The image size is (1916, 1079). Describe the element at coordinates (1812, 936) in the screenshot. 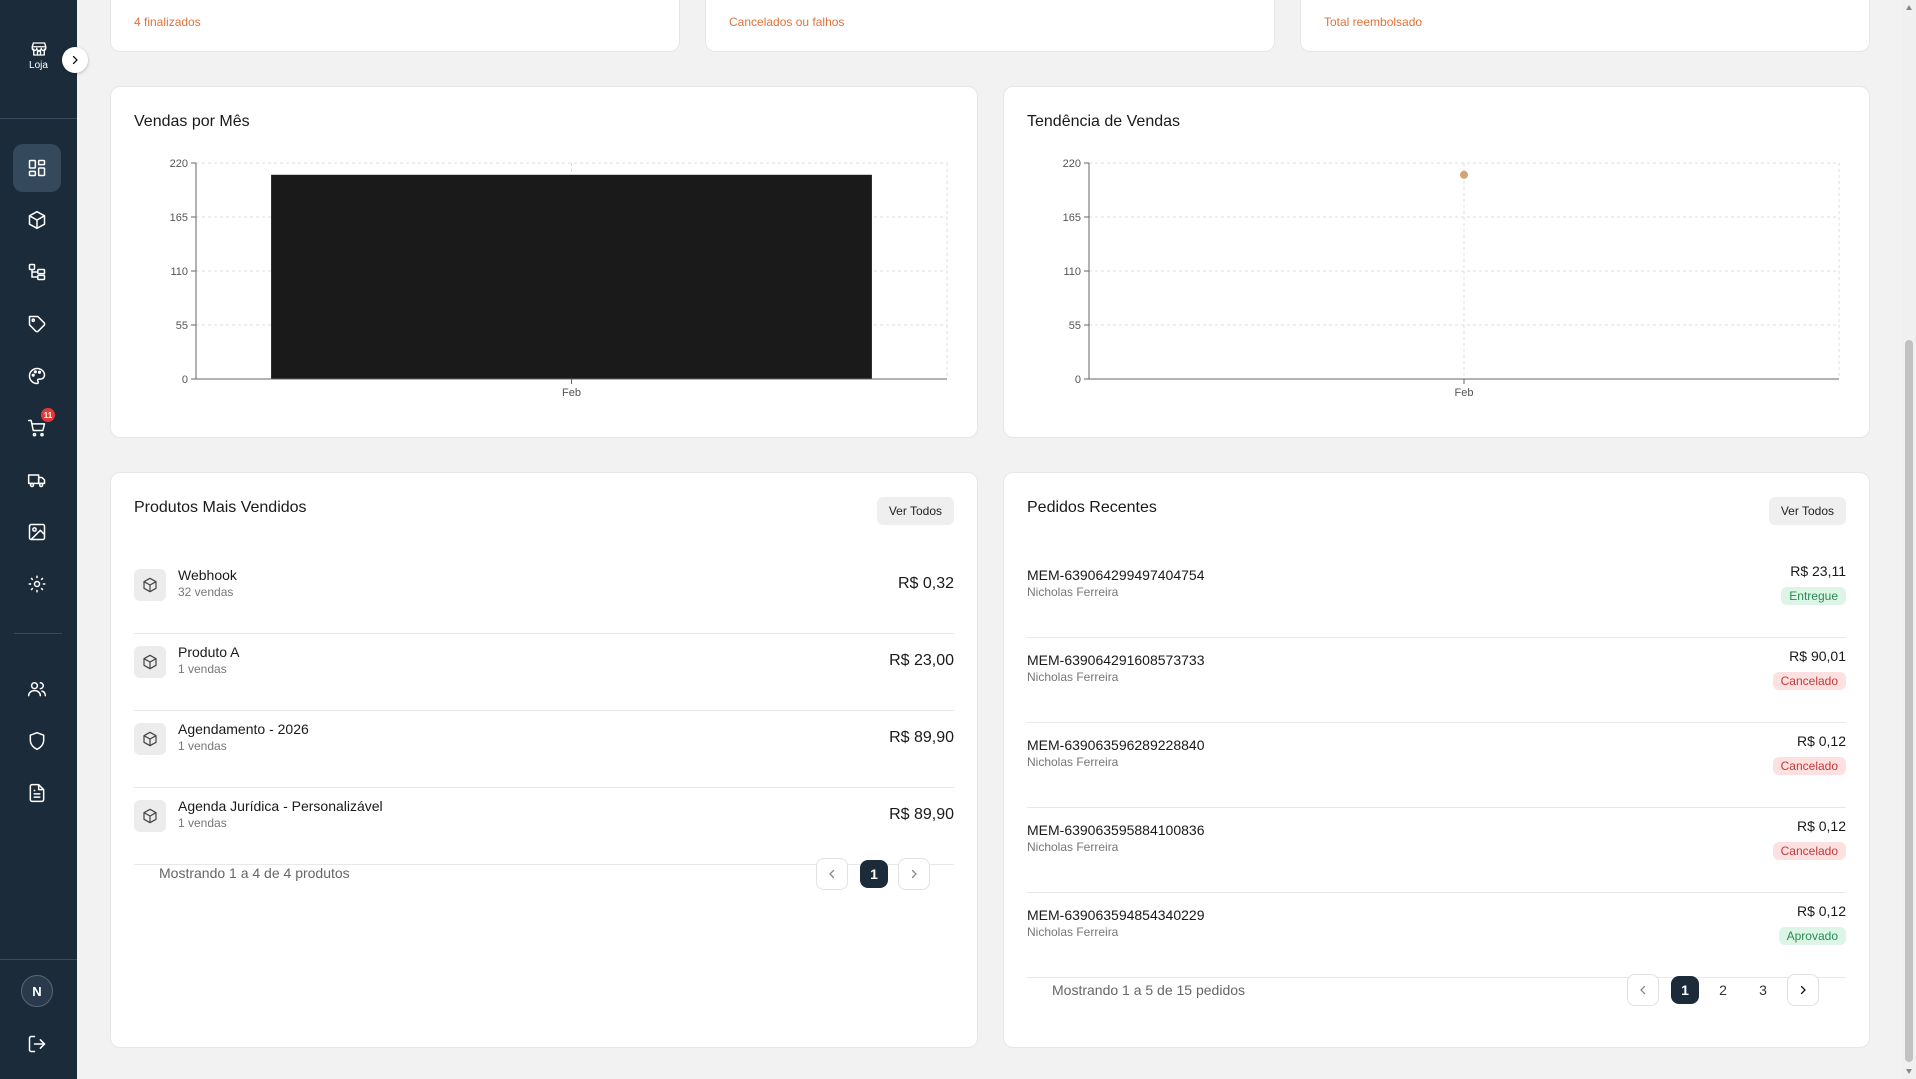

I see `status-badge: Aprovado` at that location.